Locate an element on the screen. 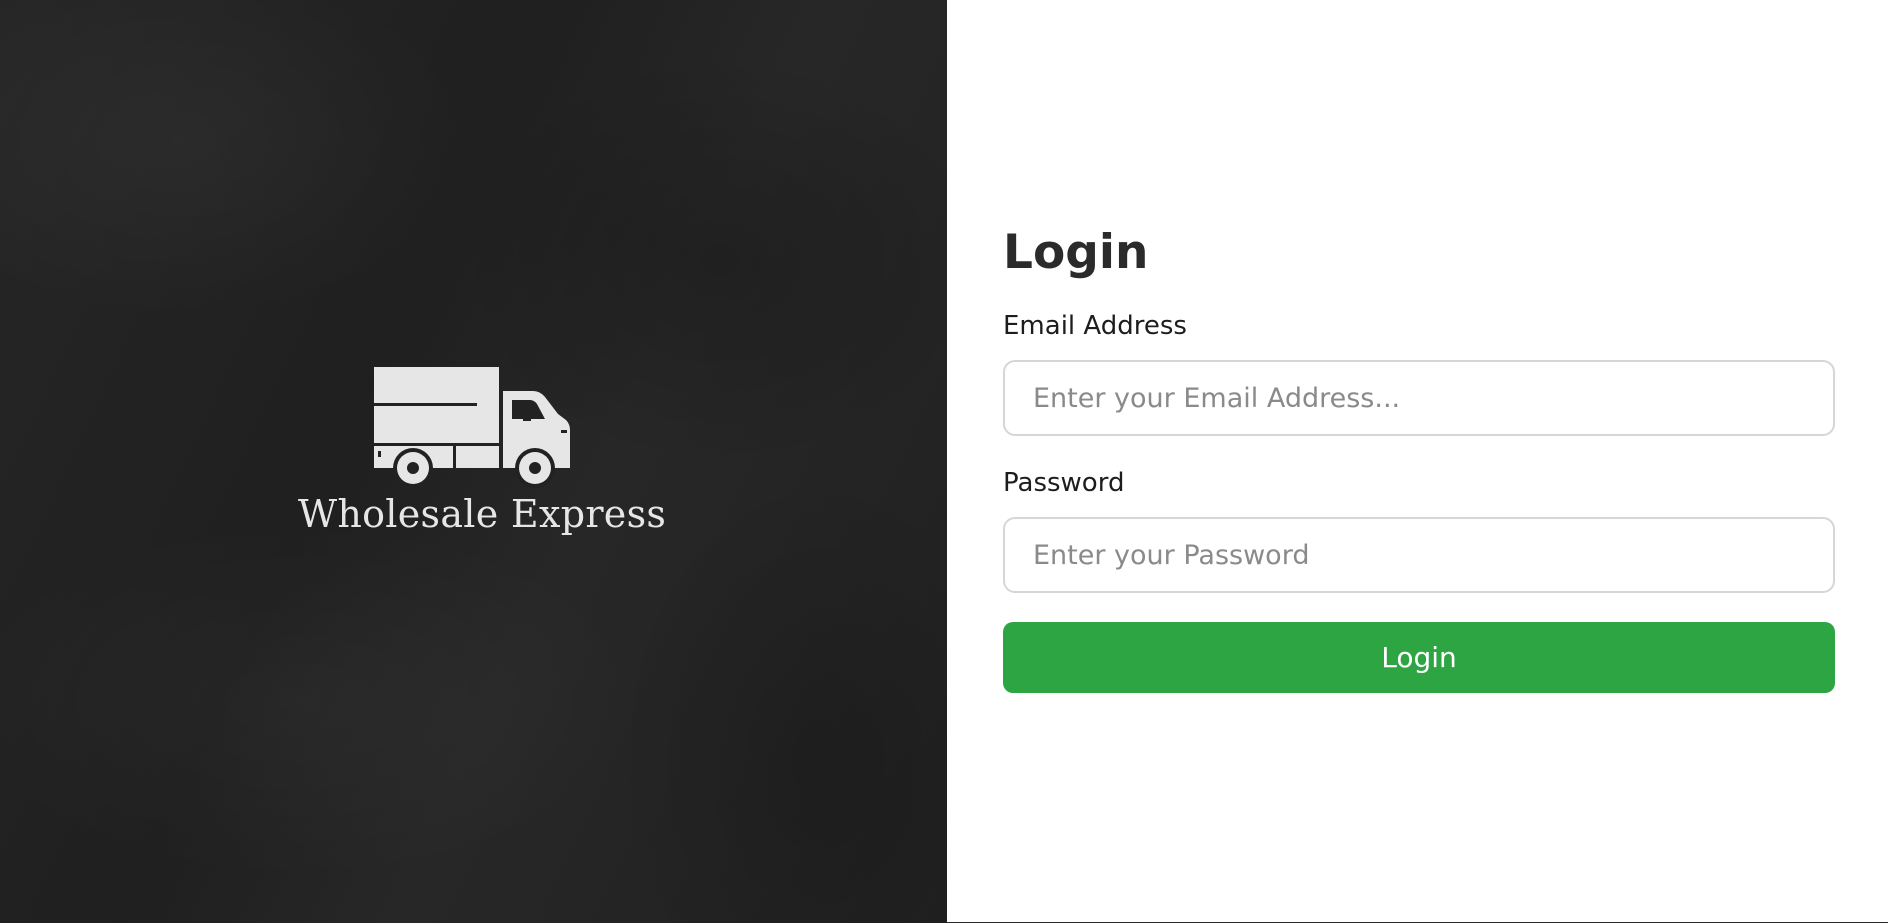 The width and height of the screenshot is (1888, 923). password-field is located at coordinates (1419, 555).